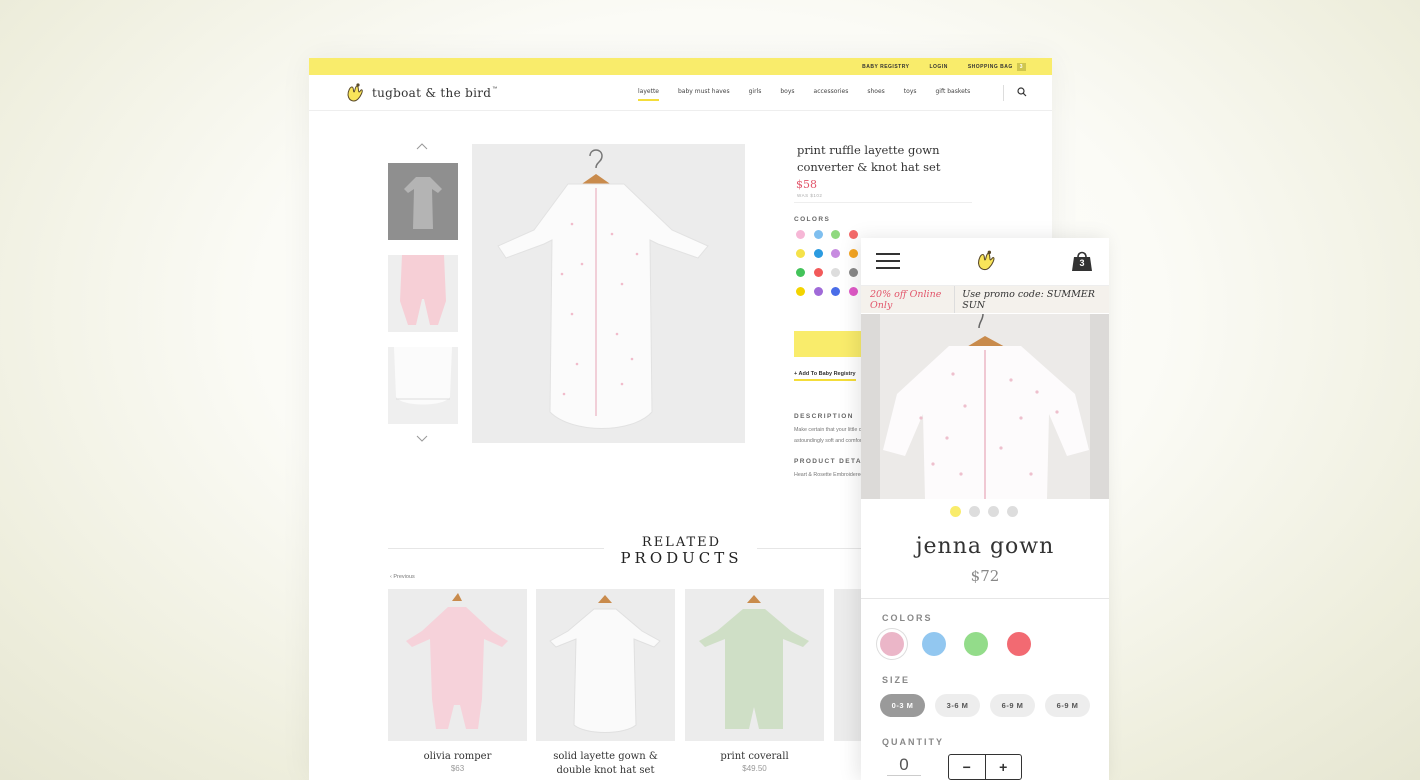  I want to click on mobile-bag-count: 3, so click(1082, 263).